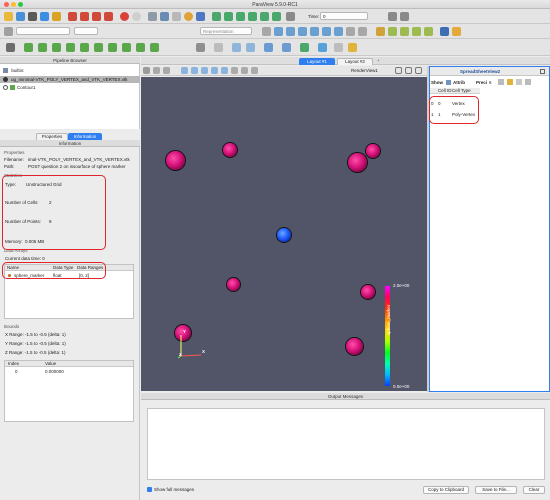 The image size is (550, 500). What do you see at coordinates (200, 47) in the screenshot?
I see `spreadsheet-view-icon` at bounding box center [200, 47].